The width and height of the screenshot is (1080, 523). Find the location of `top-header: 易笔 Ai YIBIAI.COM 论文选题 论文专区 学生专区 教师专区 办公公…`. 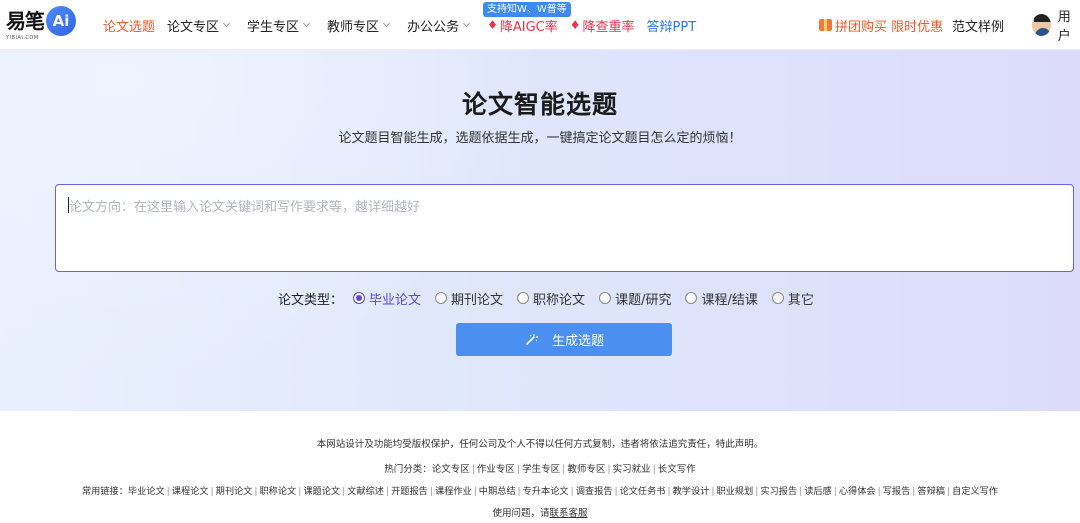

top-header: 易笔 Ai YIBIAI.COM 论文选题 论文专区 学生专区 教师专区 办公公… is located at coordinates (540, 25).